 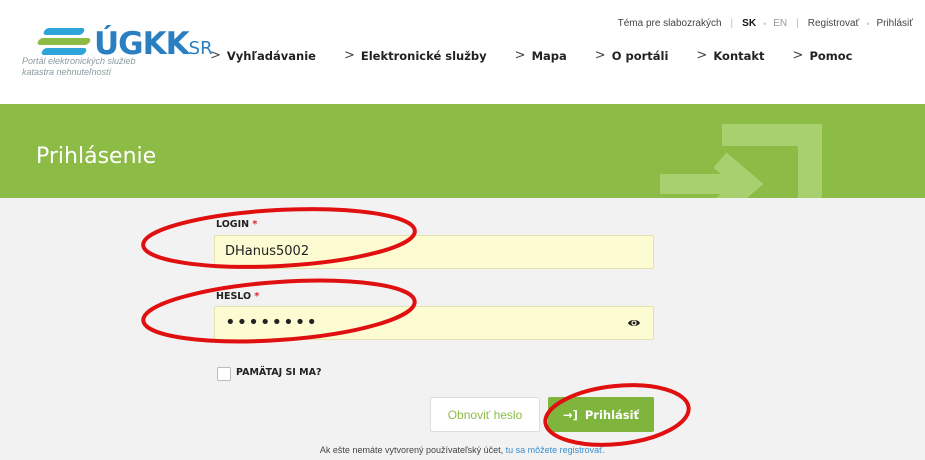 I want to click on nav-item-kontakt: > Kontakt, so click(x=730, y=55).